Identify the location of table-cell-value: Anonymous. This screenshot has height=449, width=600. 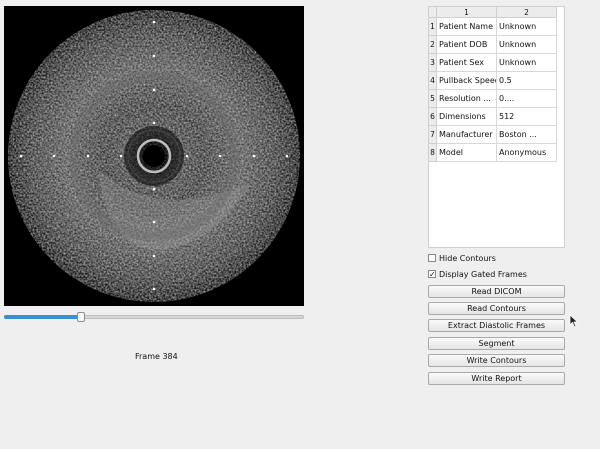
(527, 153).